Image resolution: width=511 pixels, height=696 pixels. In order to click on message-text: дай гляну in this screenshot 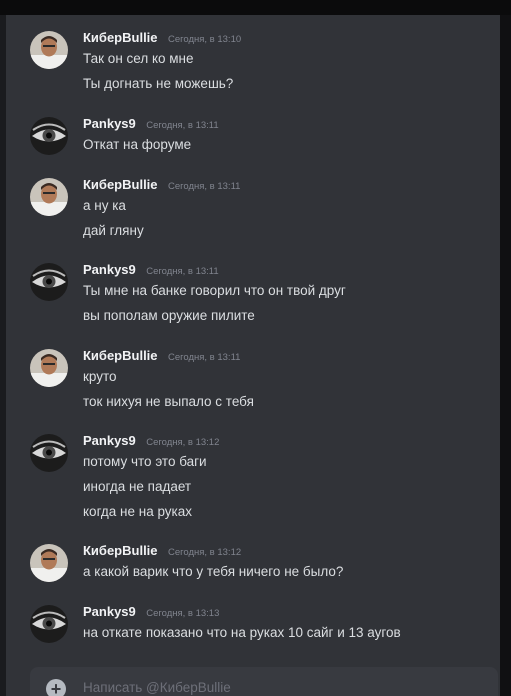, I will do `click(113, 230)`.